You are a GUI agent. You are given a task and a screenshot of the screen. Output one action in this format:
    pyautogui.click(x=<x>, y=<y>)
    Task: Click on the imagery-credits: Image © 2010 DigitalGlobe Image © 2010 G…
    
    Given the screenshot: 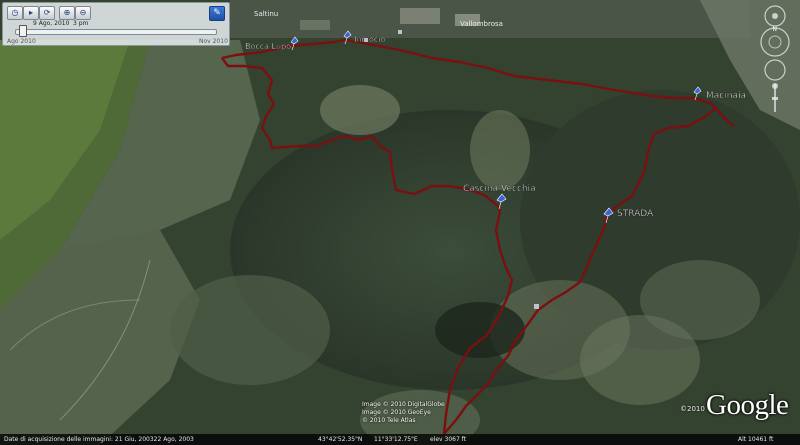 What is the action you would take?
    pyautogui.click(x=403, y=413)
    